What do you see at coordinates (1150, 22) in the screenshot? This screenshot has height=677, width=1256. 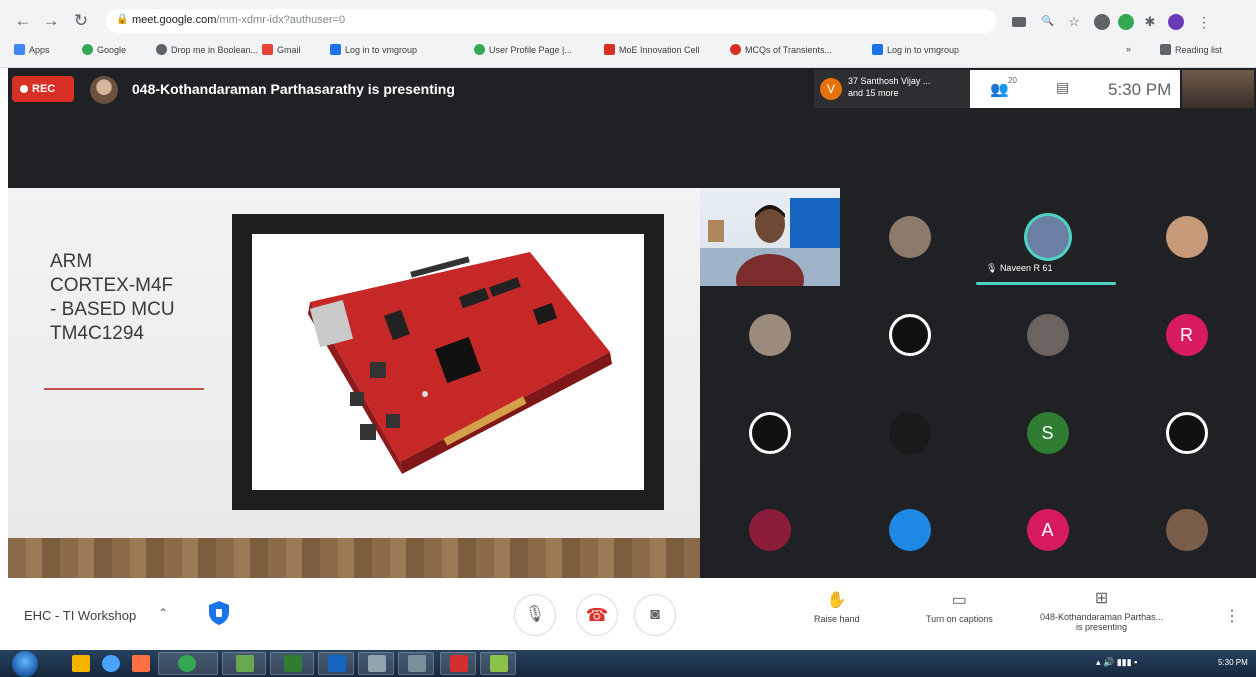 I see `puzzle-icon: ✱` at bounding box center [1150, 22].